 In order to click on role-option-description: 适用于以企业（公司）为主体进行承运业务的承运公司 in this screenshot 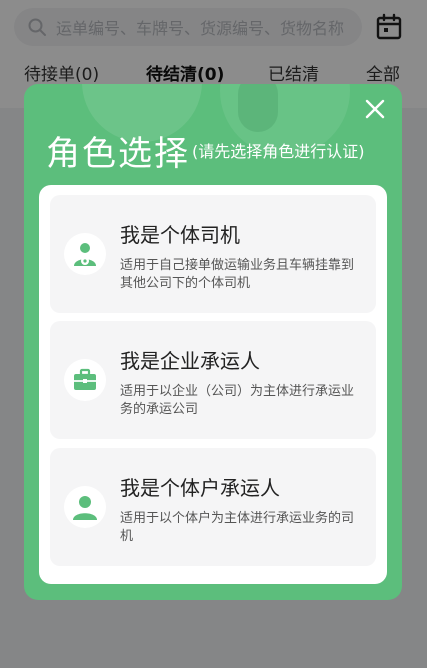, I will do `click(237, 400)`.